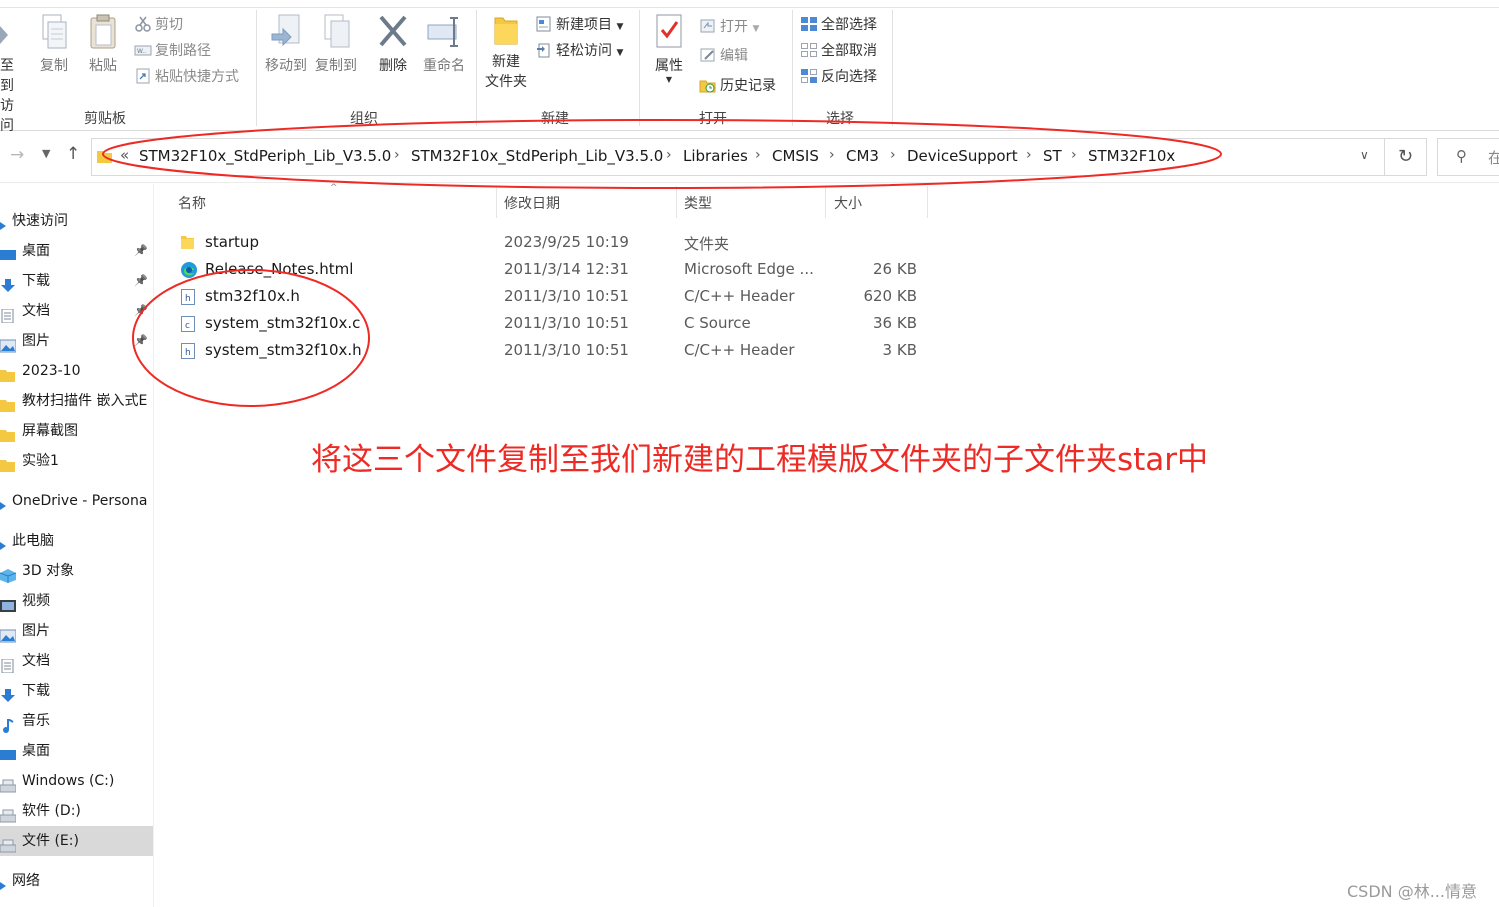 The image size is (1499, 907). Describe the element at coordinates (76, 751) in the screenshot. I see `sidebar-item: 桌面` at that location.